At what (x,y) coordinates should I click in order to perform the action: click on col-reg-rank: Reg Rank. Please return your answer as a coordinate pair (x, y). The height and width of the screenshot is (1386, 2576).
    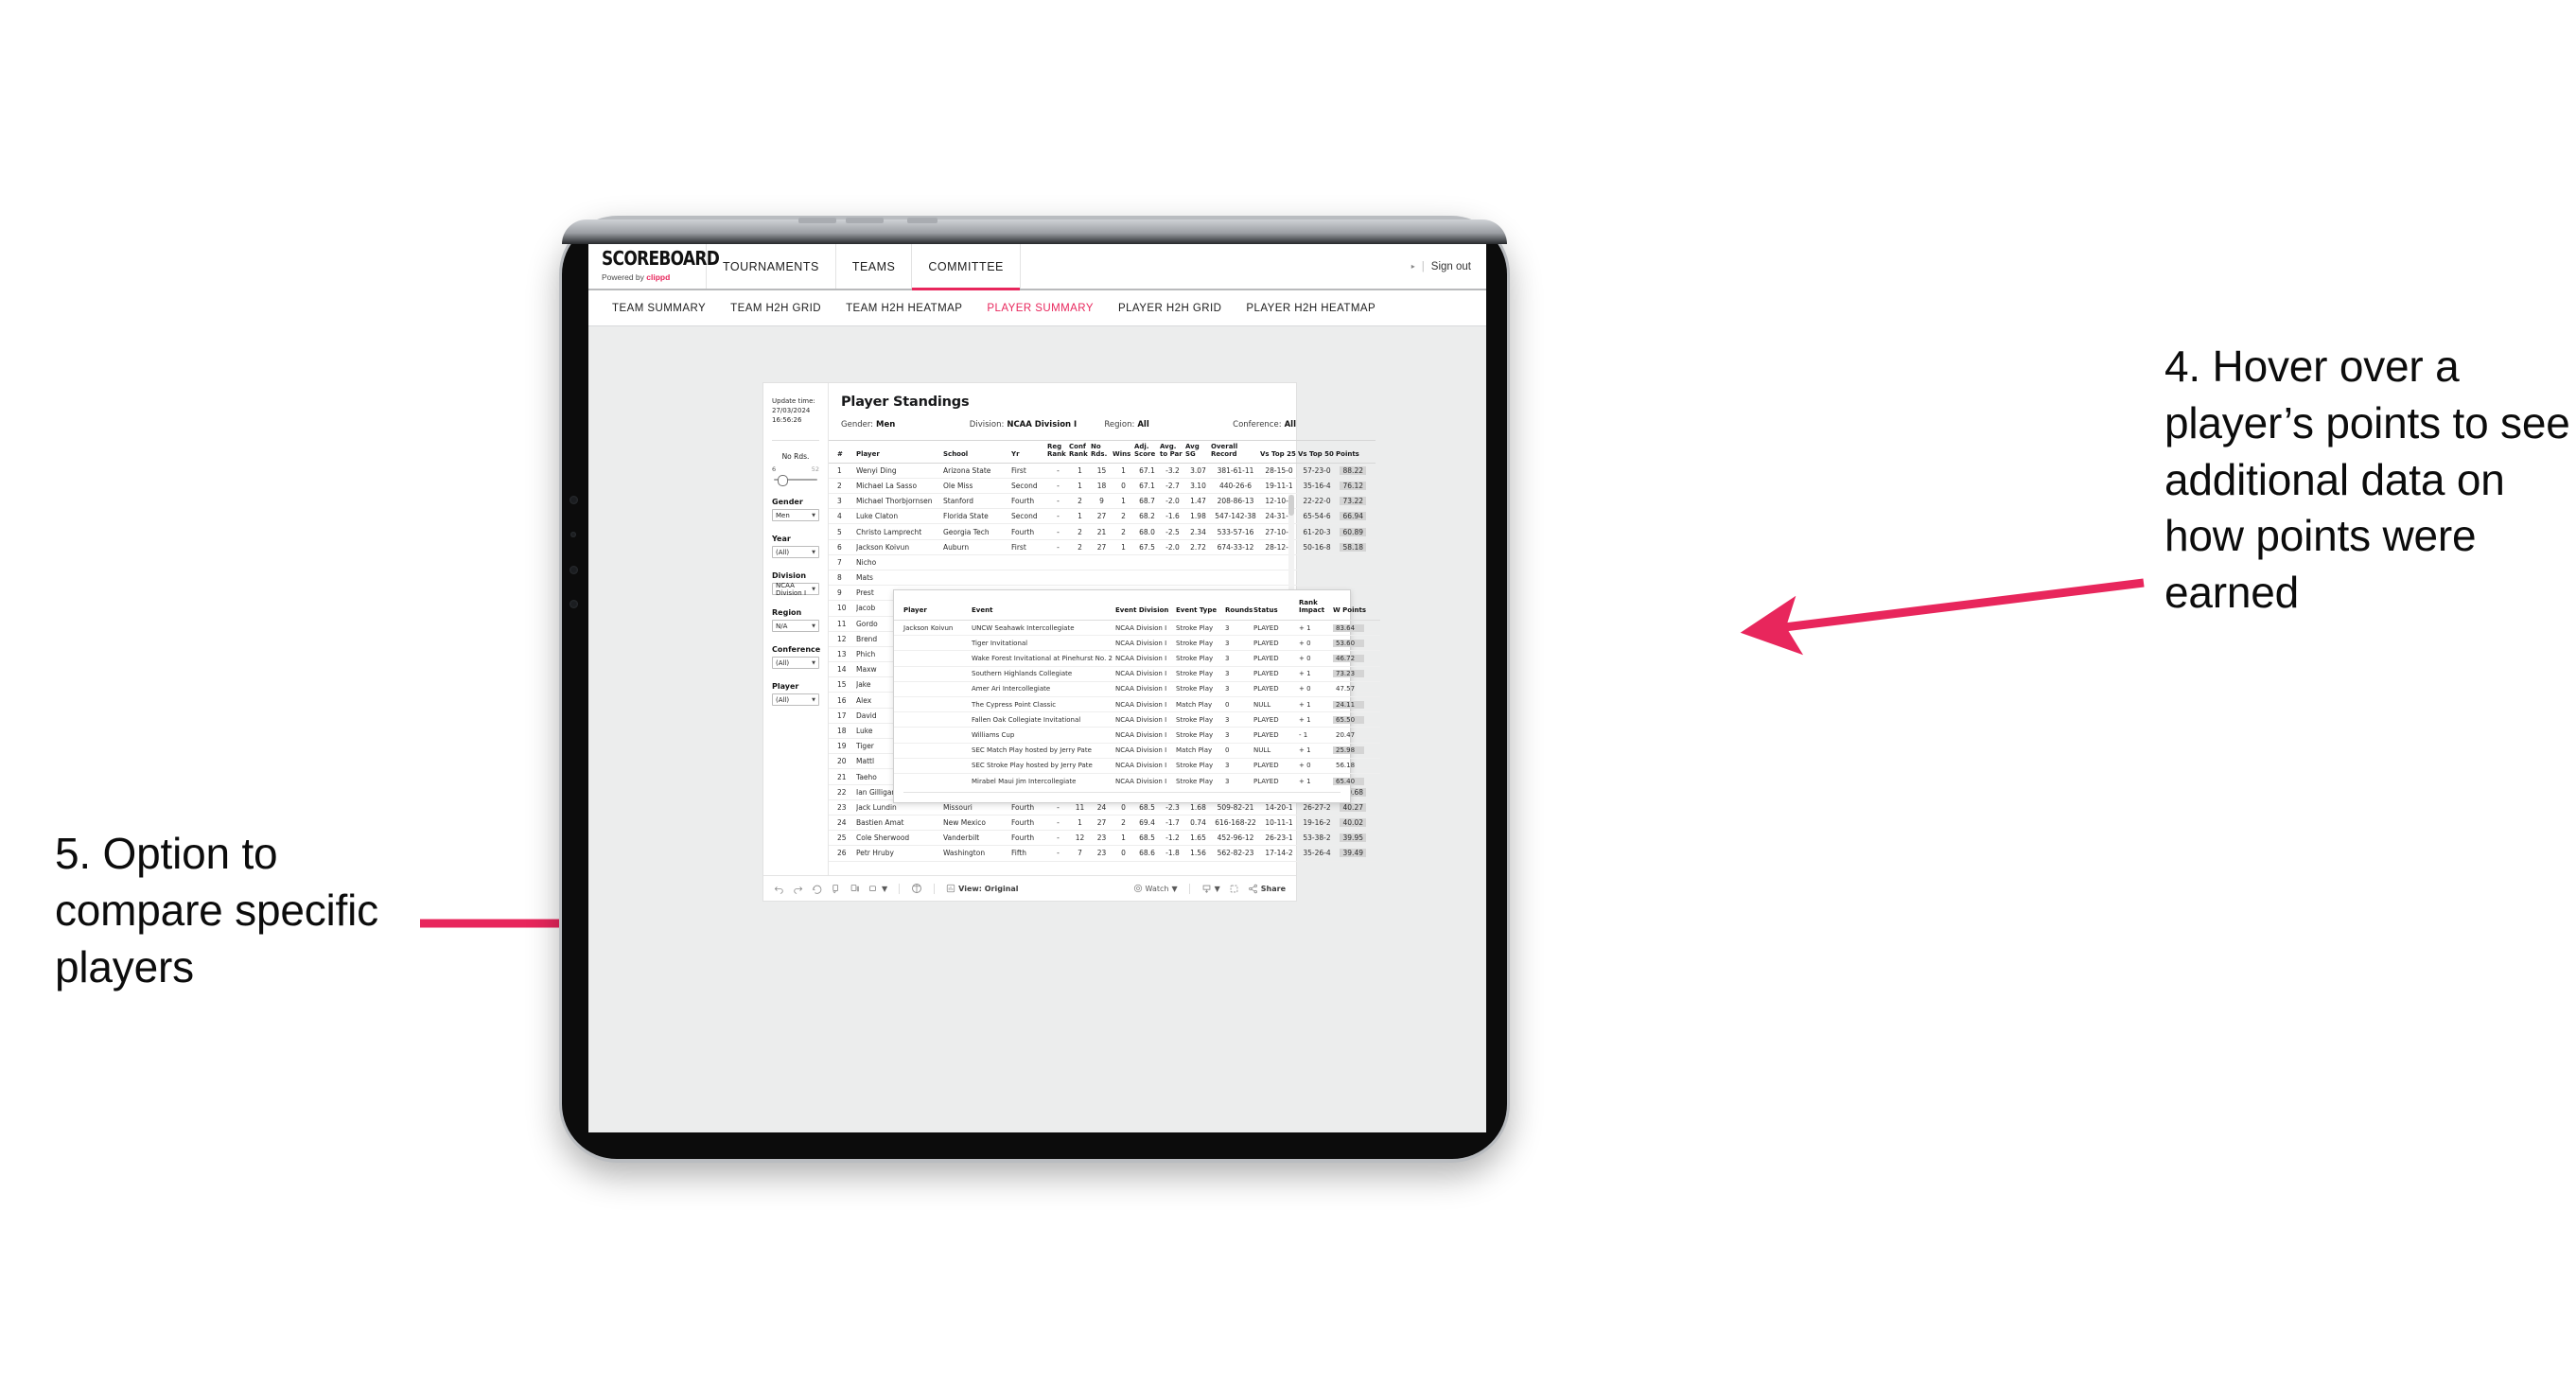
    Looking at the image, I should click on (1058, 452).